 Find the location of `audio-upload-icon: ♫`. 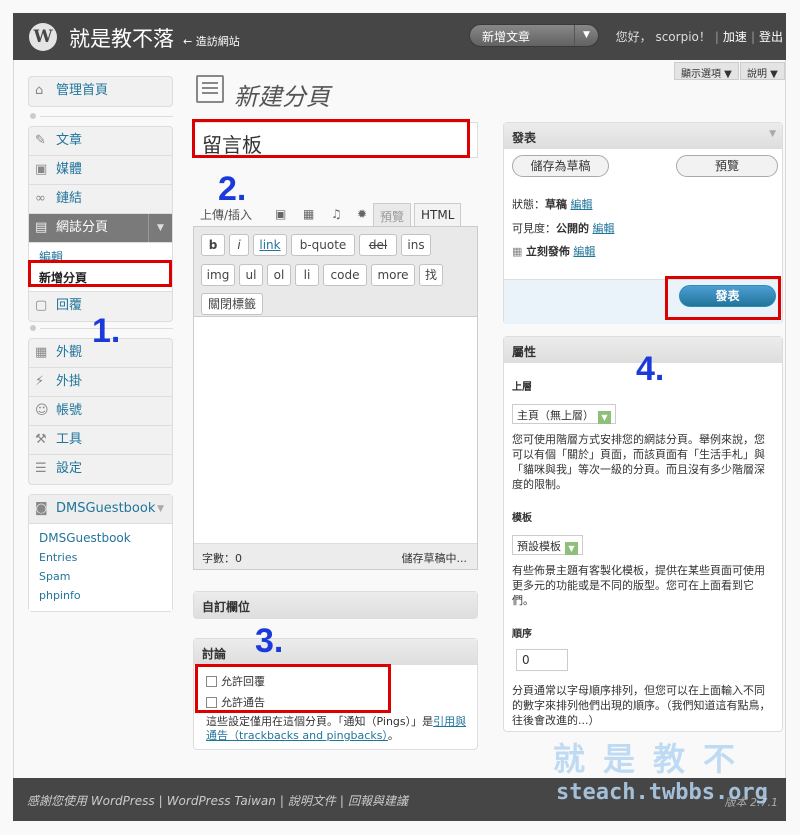

audio-upload-icon: ♫ is located at coordinates (336, 214).